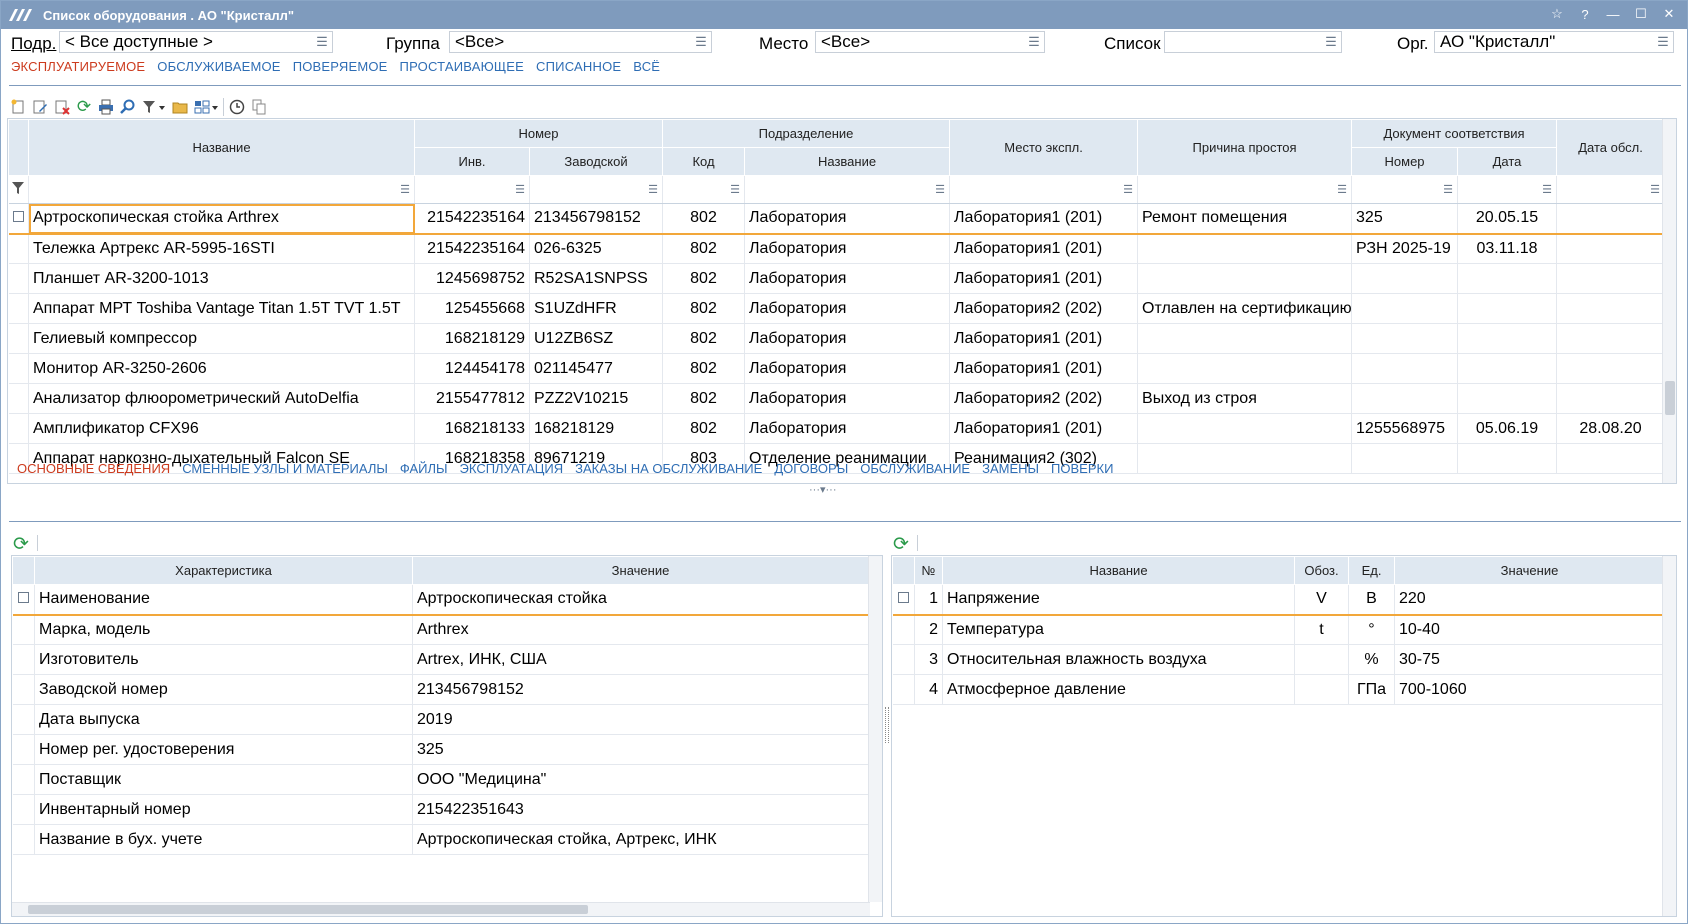 The width and height of the screenshot is (1688, 924). What do you see at coordinates (93, 468) in the screenshot?
I see `tab-main-info: ОСНОВНЫЕ СВЕДЕНИЯ` at bounding box center [93, 468].